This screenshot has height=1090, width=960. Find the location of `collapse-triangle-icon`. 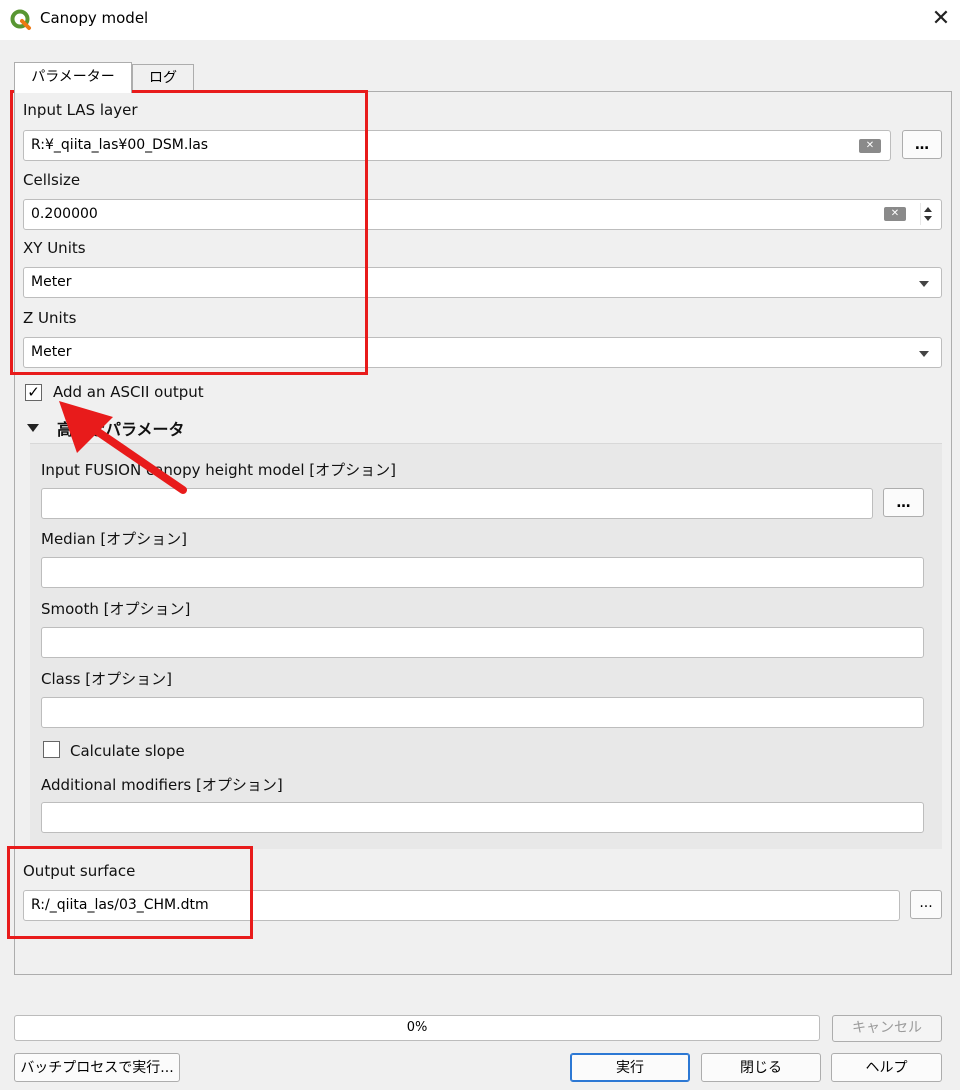

collapse-triangle-icon is located at coordinates (33, 428).